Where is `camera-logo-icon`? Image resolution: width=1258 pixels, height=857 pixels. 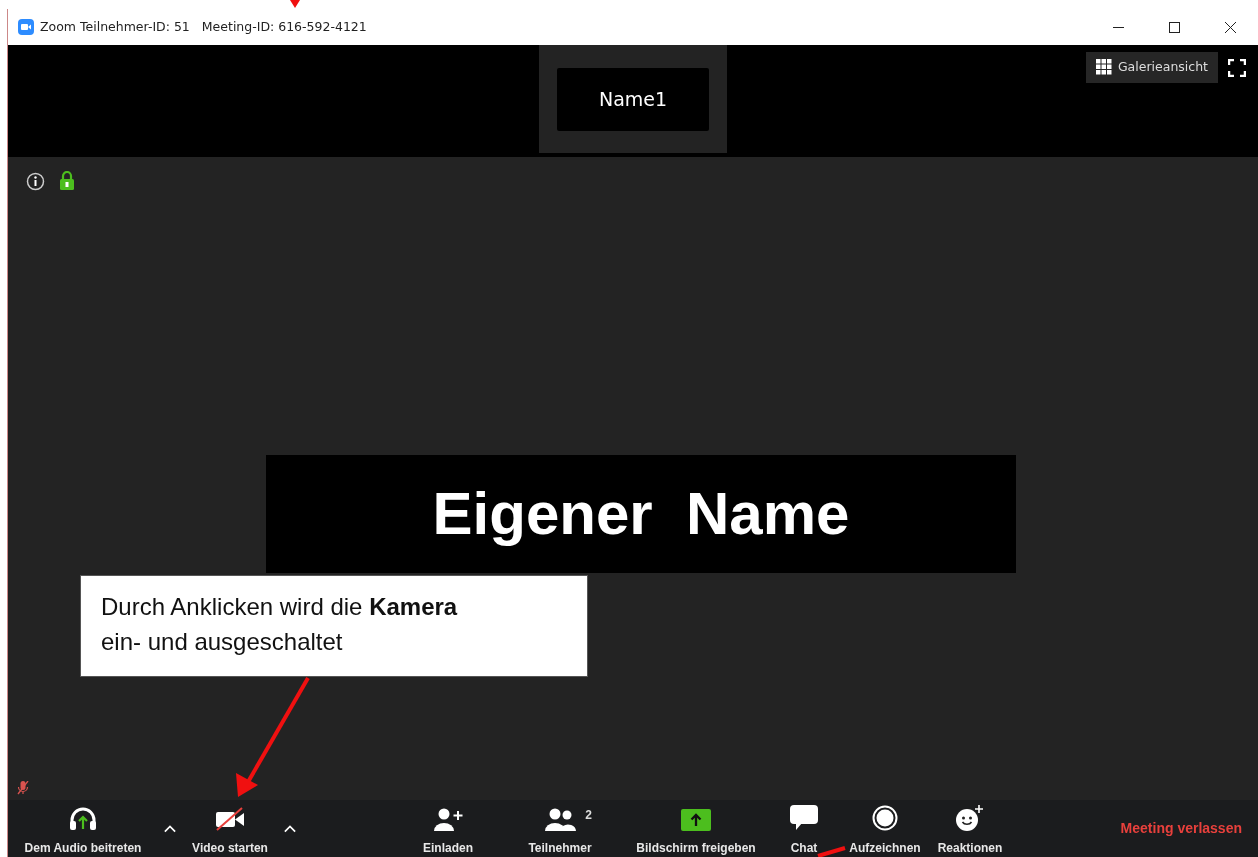
camera-logo-icon is located at coordinates (26, 27).